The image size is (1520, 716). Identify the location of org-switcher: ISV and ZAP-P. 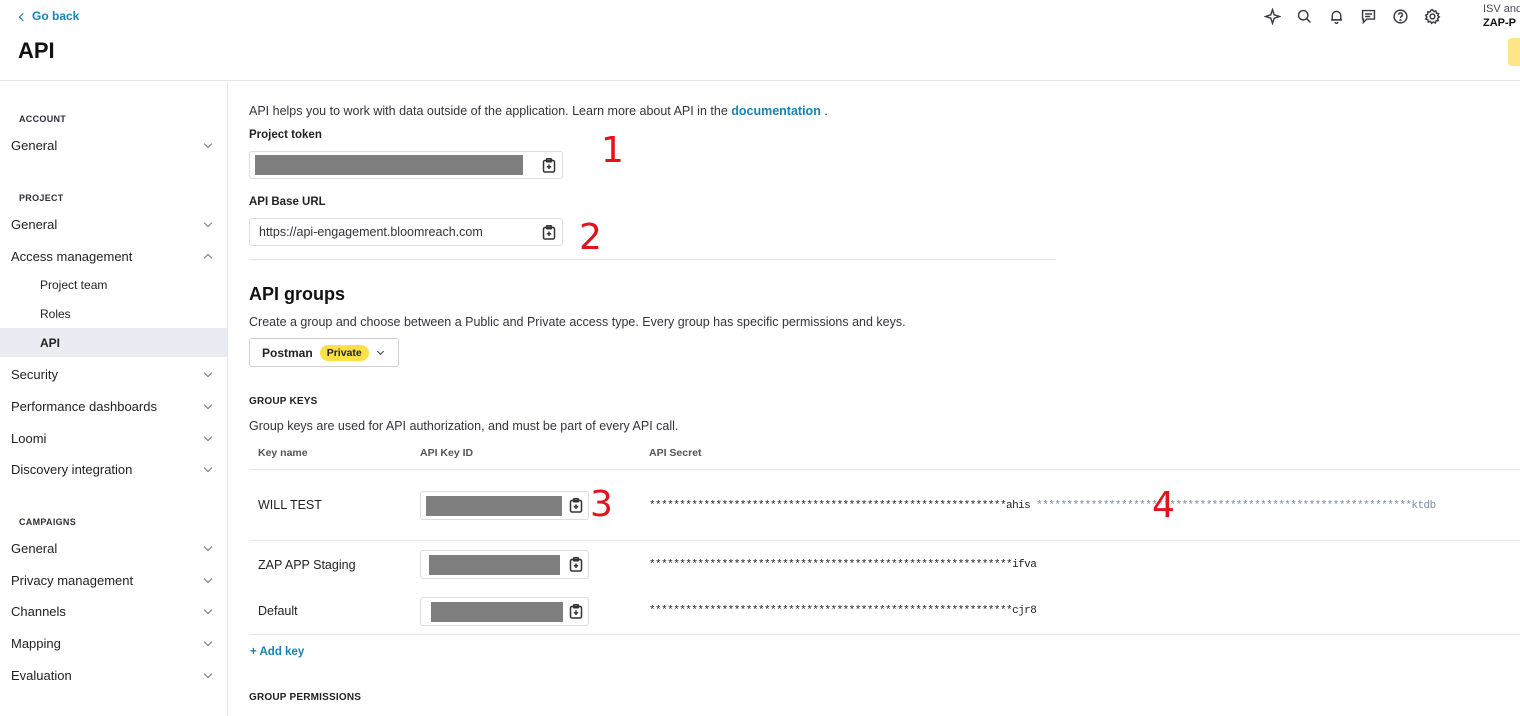
(1501, 16).